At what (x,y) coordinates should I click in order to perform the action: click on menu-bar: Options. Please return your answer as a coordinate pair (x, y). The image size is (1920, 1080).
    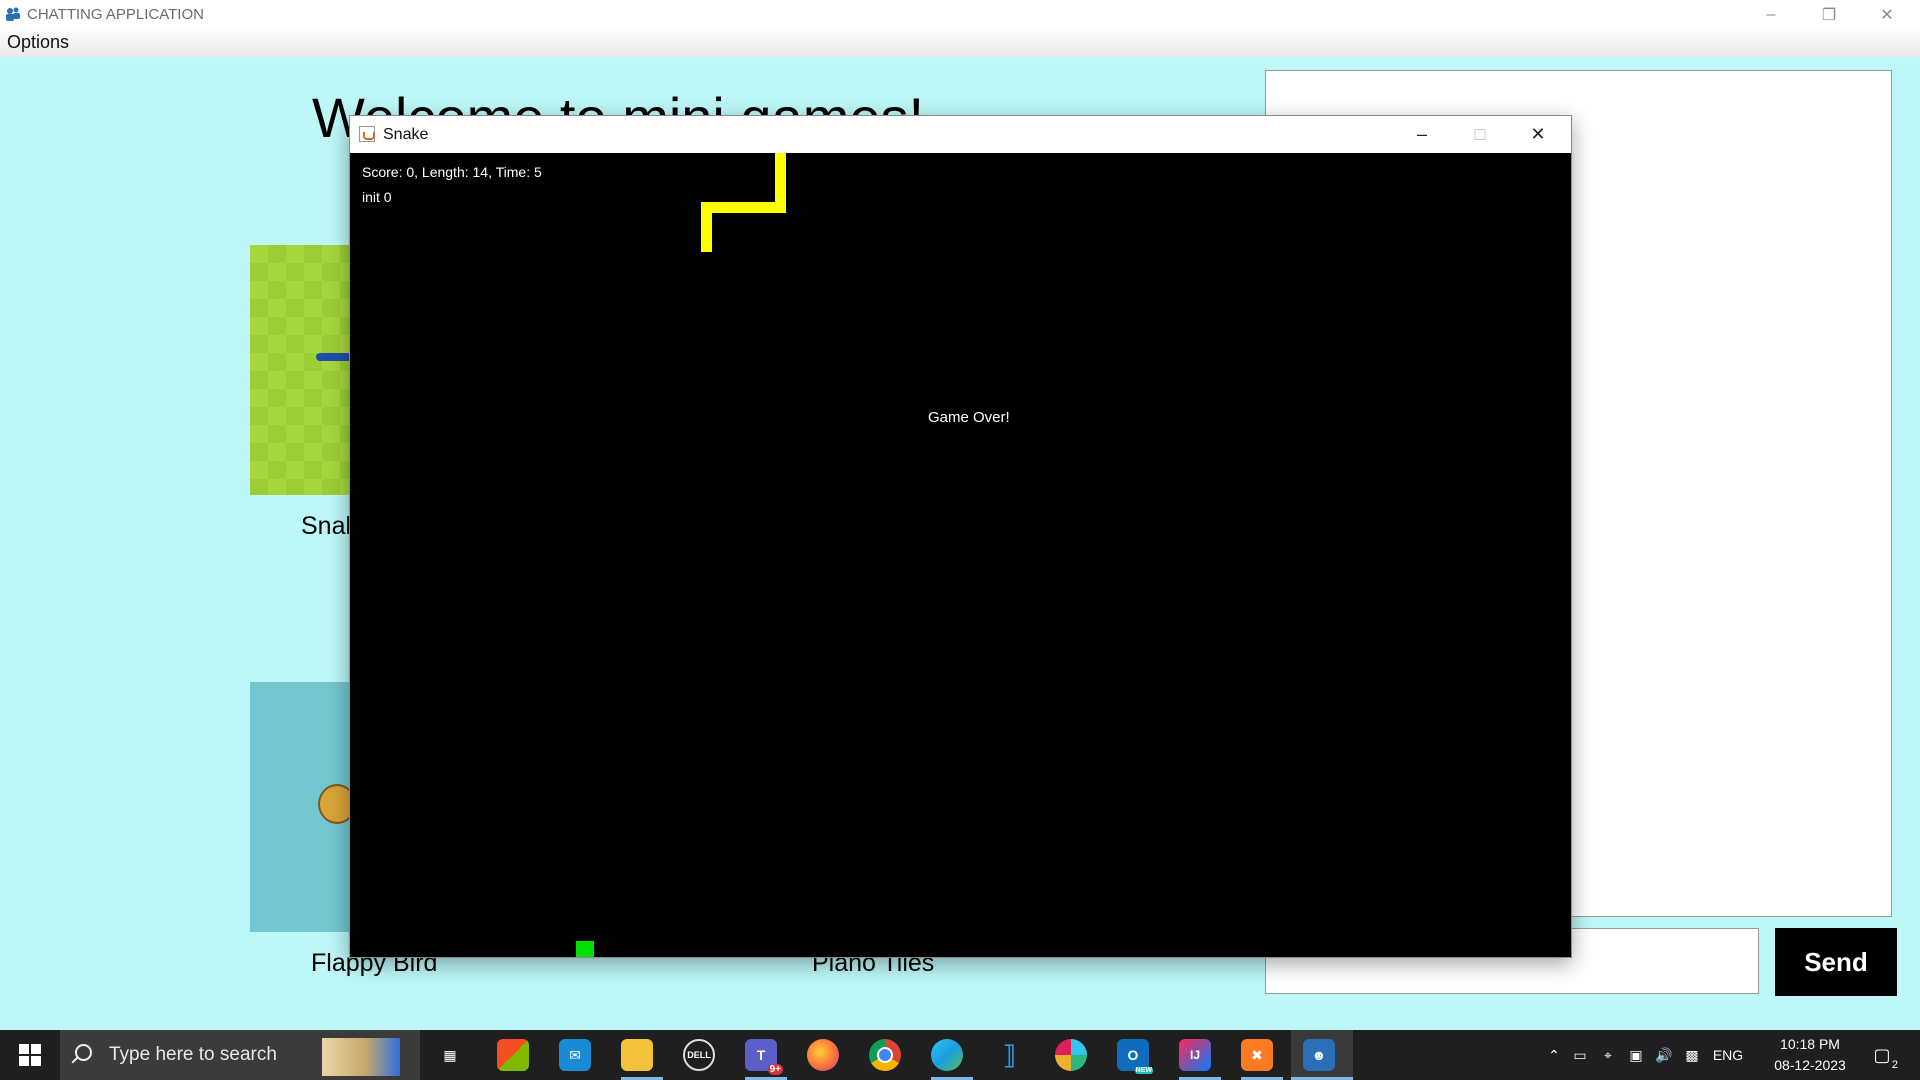
    Looking at the image, I should click on (960, 43).